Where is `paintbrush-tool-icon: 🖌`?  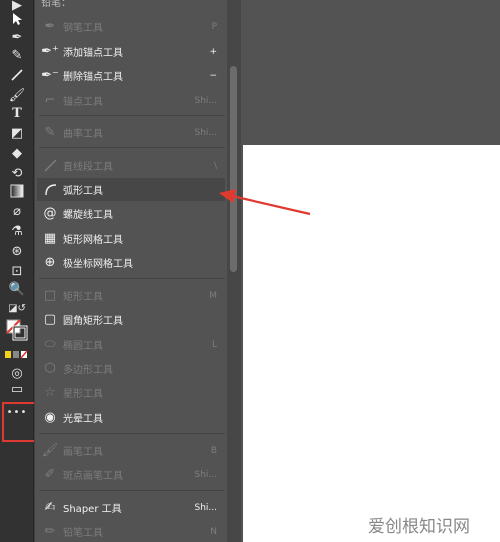
paintbrush-tool-icon: 🖌 is located at coordinates (17, 95).